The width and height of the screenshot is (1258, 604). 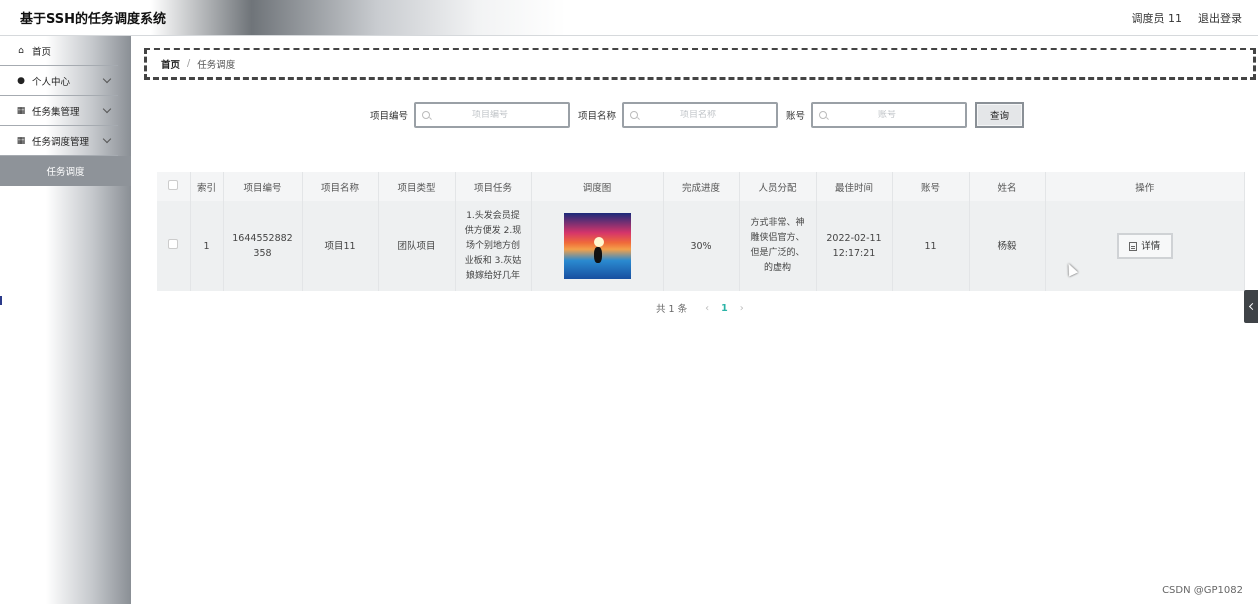 What do you see at coordinates (51, 82) in the screenshot?
I see `sidebar-item-label: 个人中心` at bounding box center [51, 82].